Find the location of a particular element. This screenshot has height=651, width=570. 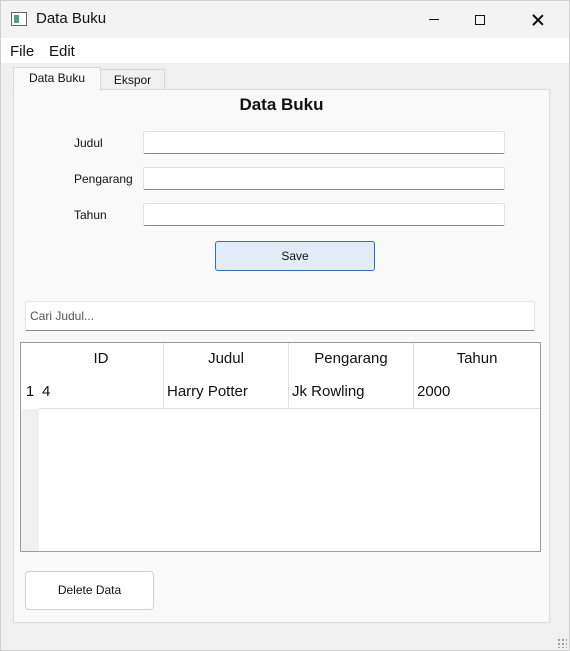

tahun-label: Tahun is located at coordinates (90, 215).